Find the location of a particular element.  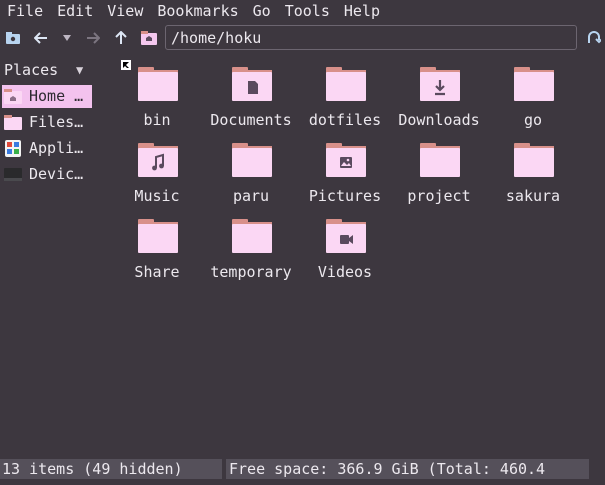

folder-item: temporary is located at coordinates (251, 254).